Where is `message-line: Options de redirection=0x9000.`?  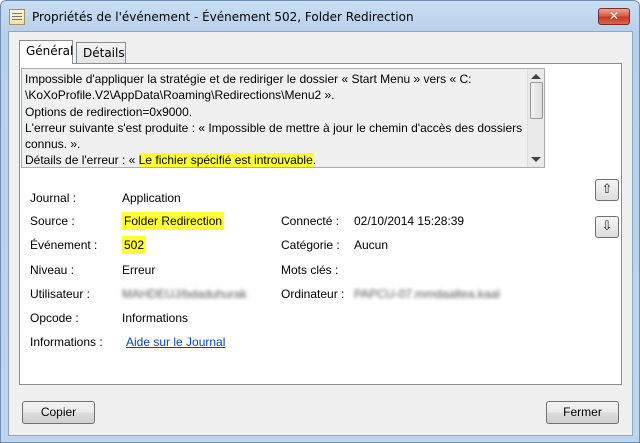 message-line: Options de redirection=0x9000. is located at coordinates (109, 111).